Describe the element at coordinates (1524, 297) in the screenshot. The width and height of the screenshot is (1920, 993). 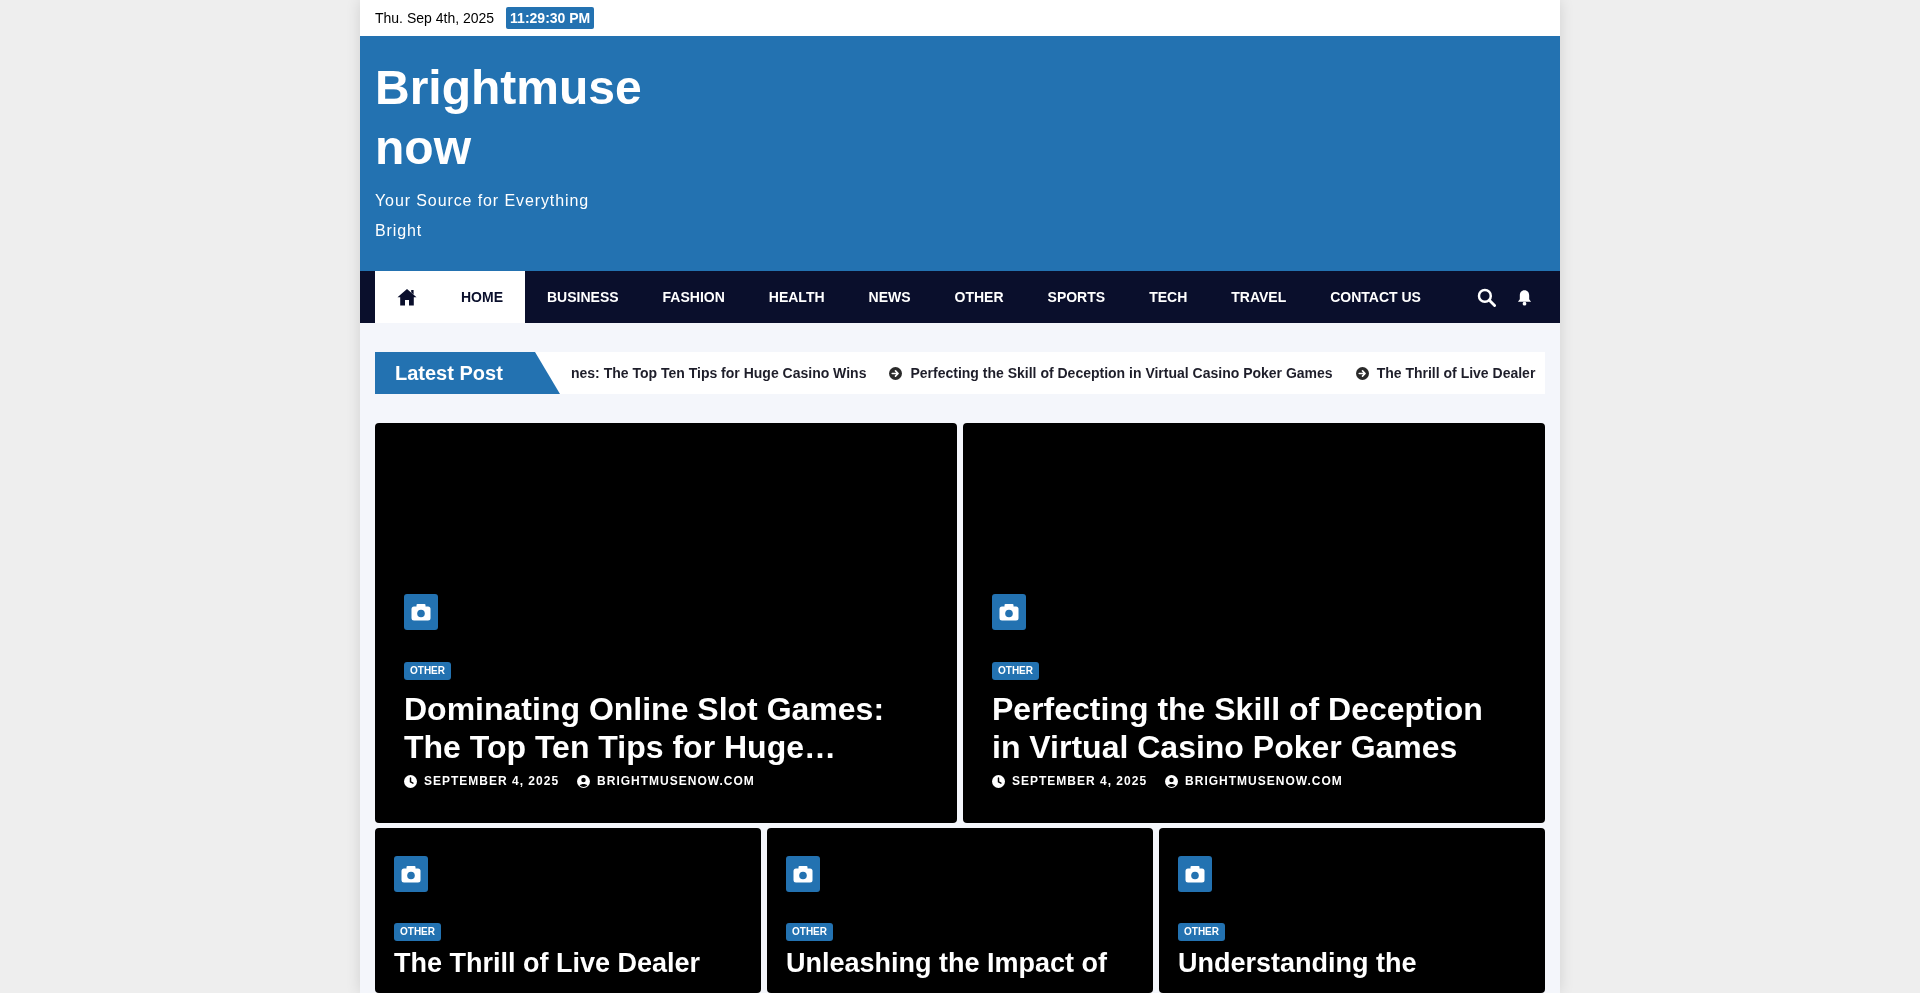
I see `bell-icon` at that location.